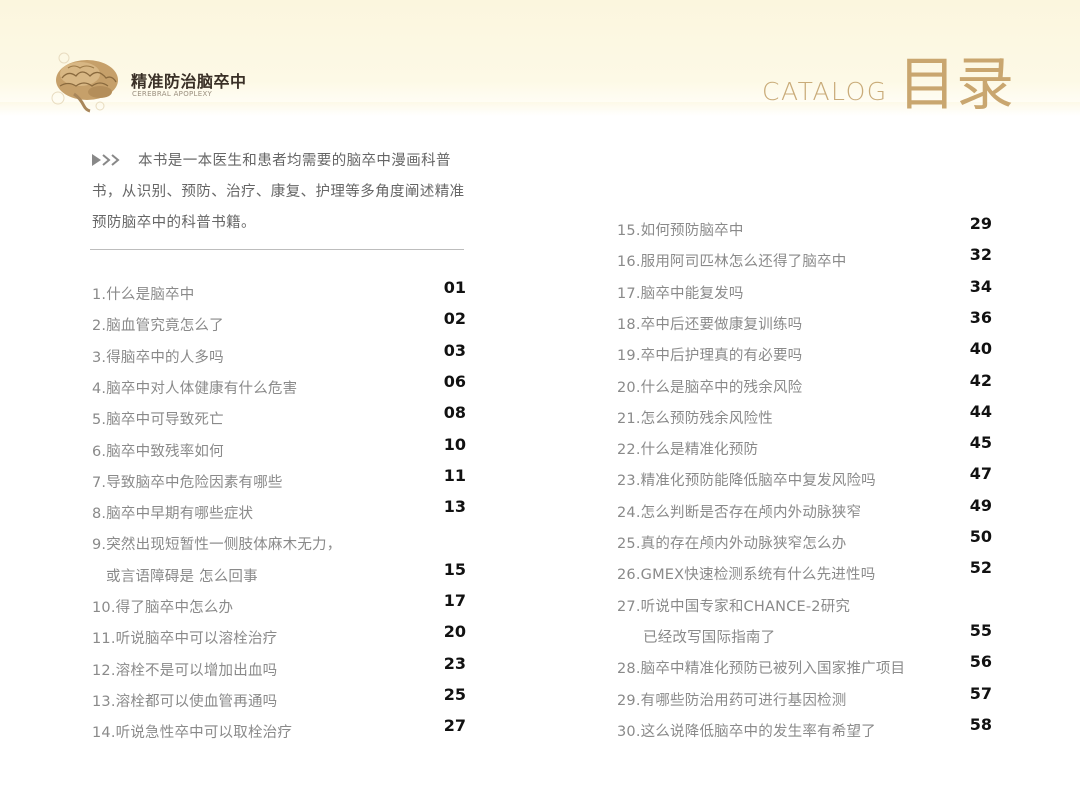 This screenshot has height=800, width=1080. I want to click on catalog-title: 目录, so click(956, 84).